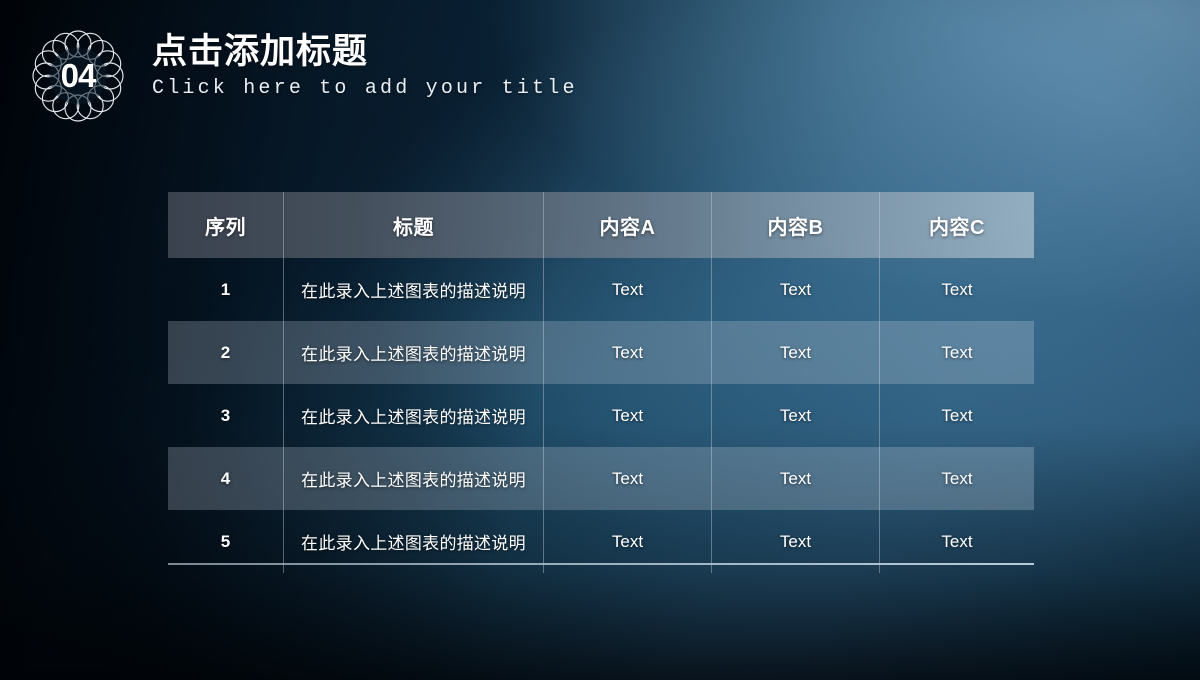 The image size is (1200, 680). What do you see at coordinates (260, 51) in the screenshot?
I see `page-title: 点击添加标题` at bounding box center [260, 51].